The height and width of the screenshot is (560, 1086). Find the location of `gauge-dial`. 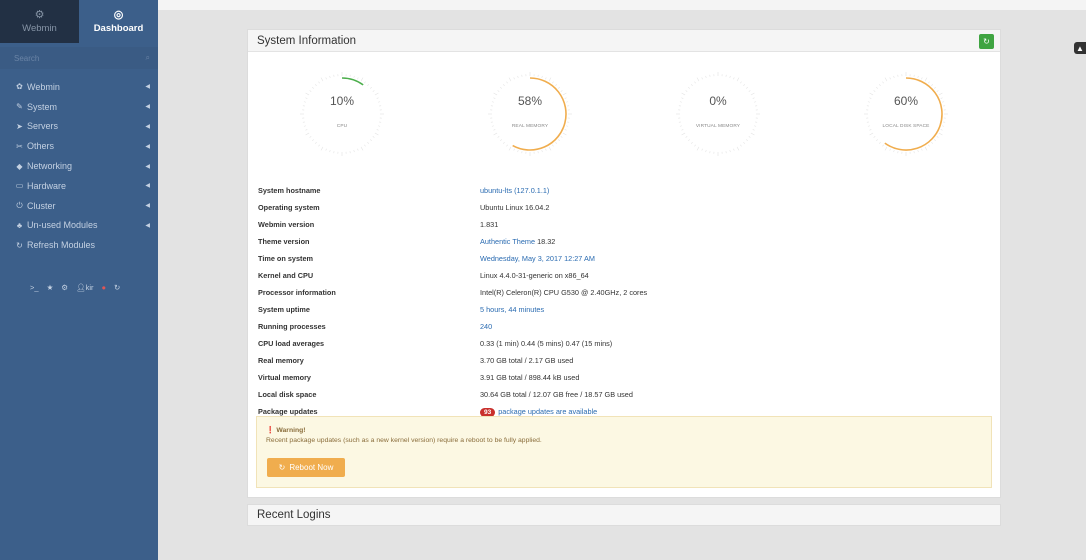

gauge-dial is located at coordinates (342, 114).